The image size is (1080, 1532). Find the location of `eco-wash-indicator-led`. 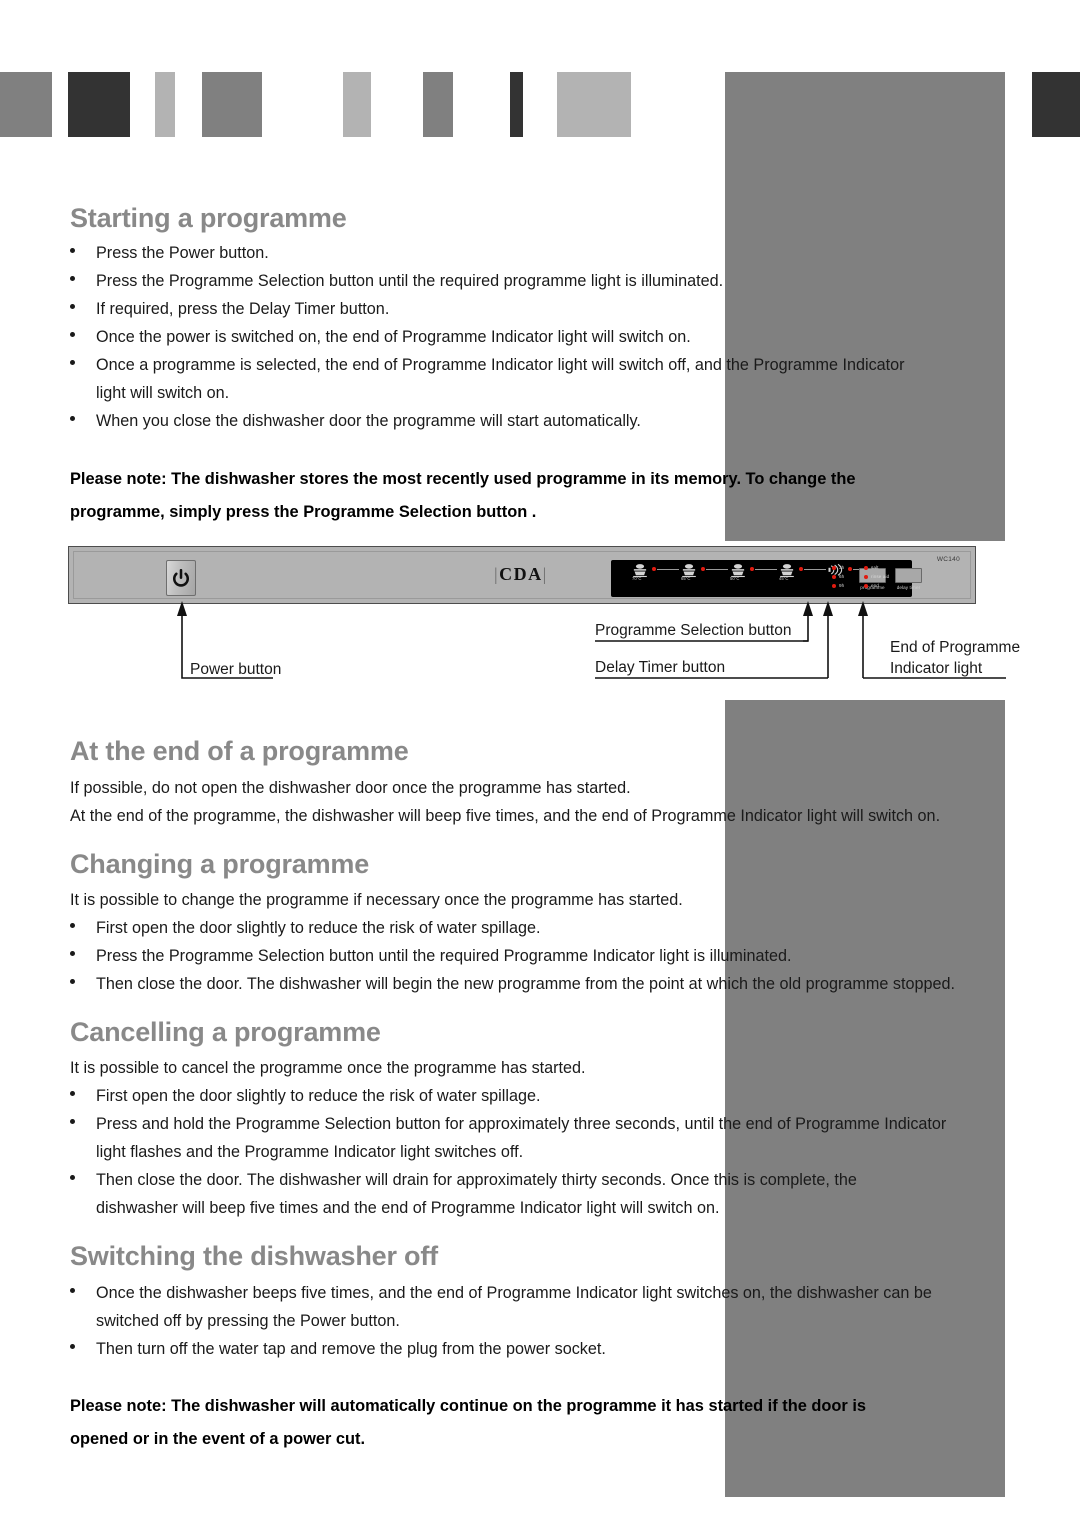

eco-wash-indicator-led is located at coordinates (752, 569).